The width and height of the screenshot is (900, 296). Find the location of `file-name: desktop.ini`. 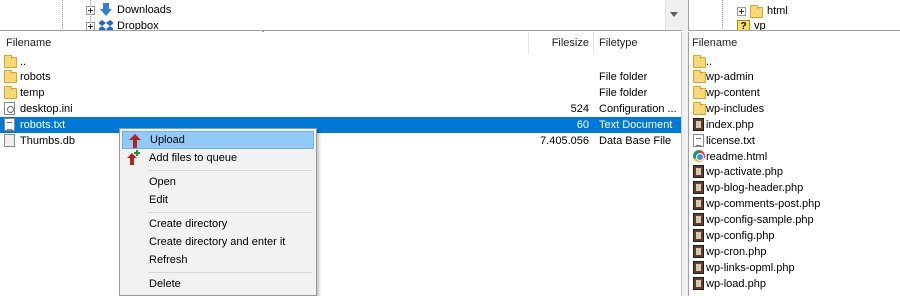

file-name: desktop.ini is located at coordinates (46, 109).